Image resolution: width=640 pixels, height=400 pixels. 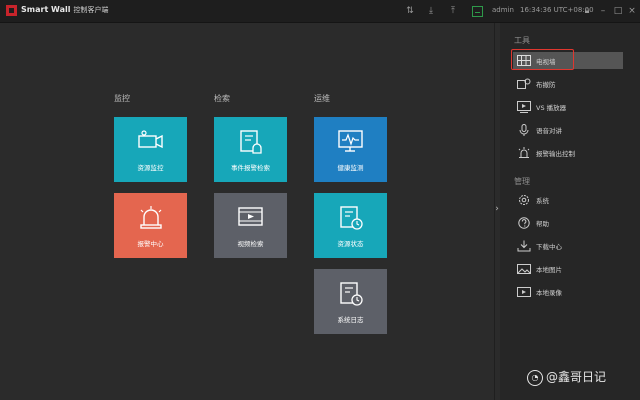 I want to click on tile-label: 视频检索, so click(x=250, y=244).